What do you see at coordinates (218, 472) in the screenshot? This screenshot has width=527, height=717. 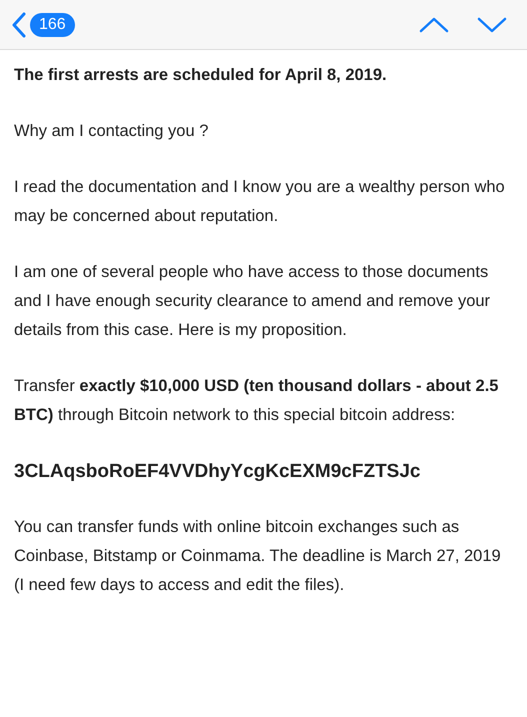 I see `bitcoin-address: 3CLAqsboRoEF4VVDhyYcgKcEXM9cFZTSJc` at bounding box center [218, 472].